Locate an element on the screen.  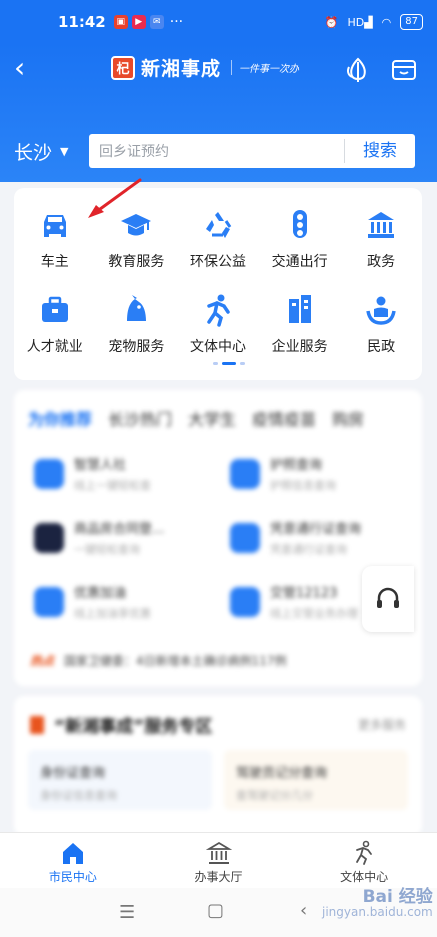
service-traffic: 交通出行 is located at coordinates (300, 239).